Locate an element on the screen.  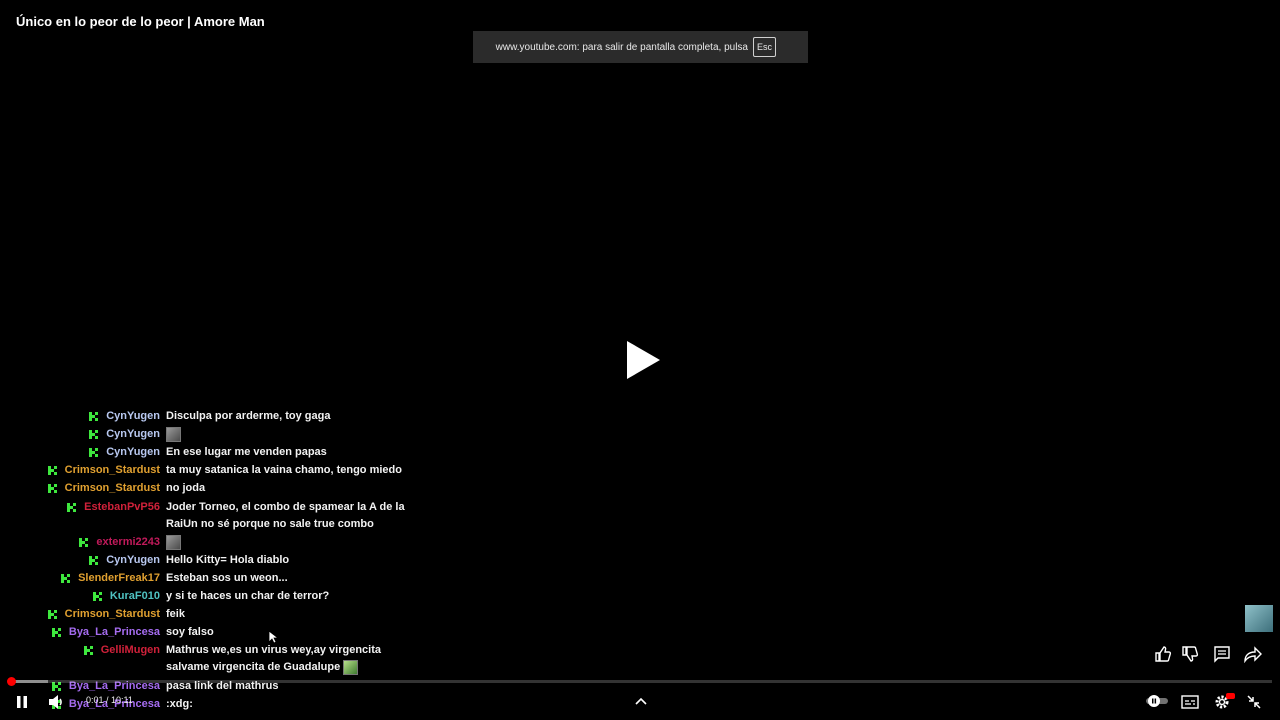
time-display: 0:01 / 10:11 is located at coordinates (109, 700).